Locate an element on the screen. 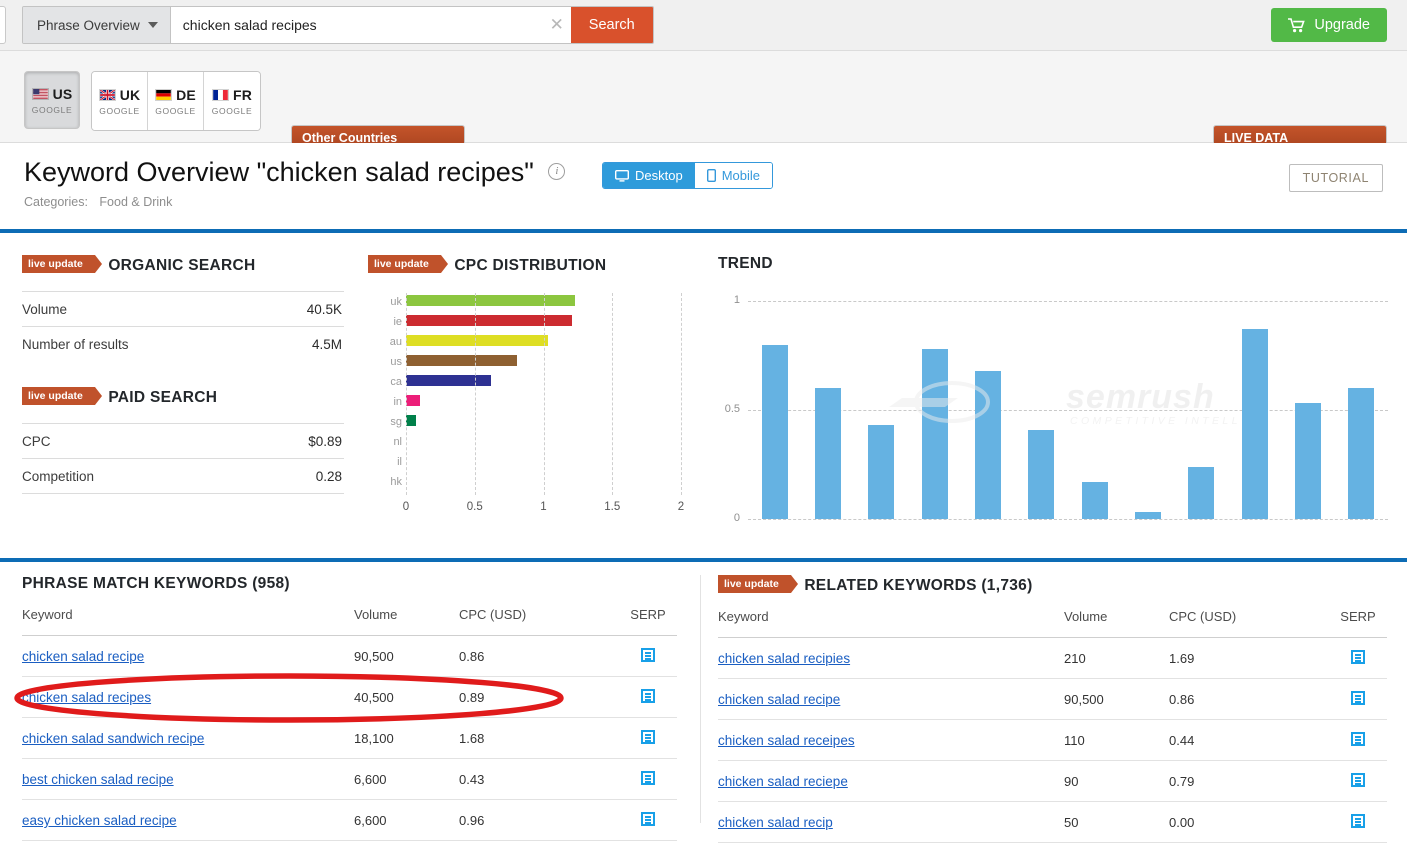  db-button-us: US GOOGLE is located at coordinates (52, 100).